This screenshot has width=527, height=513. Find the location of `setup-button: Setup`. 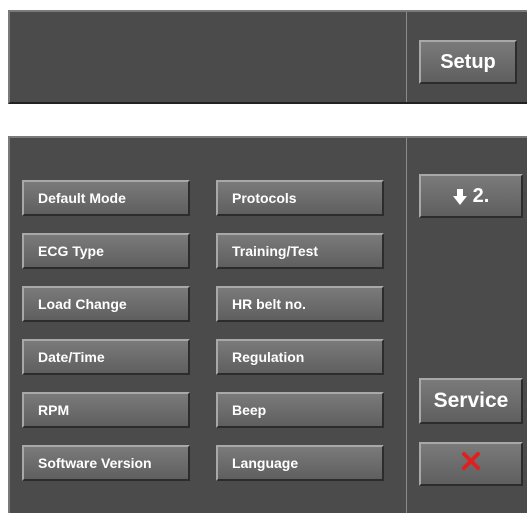

setup-button: Setup is located at coordinates (468, 62).